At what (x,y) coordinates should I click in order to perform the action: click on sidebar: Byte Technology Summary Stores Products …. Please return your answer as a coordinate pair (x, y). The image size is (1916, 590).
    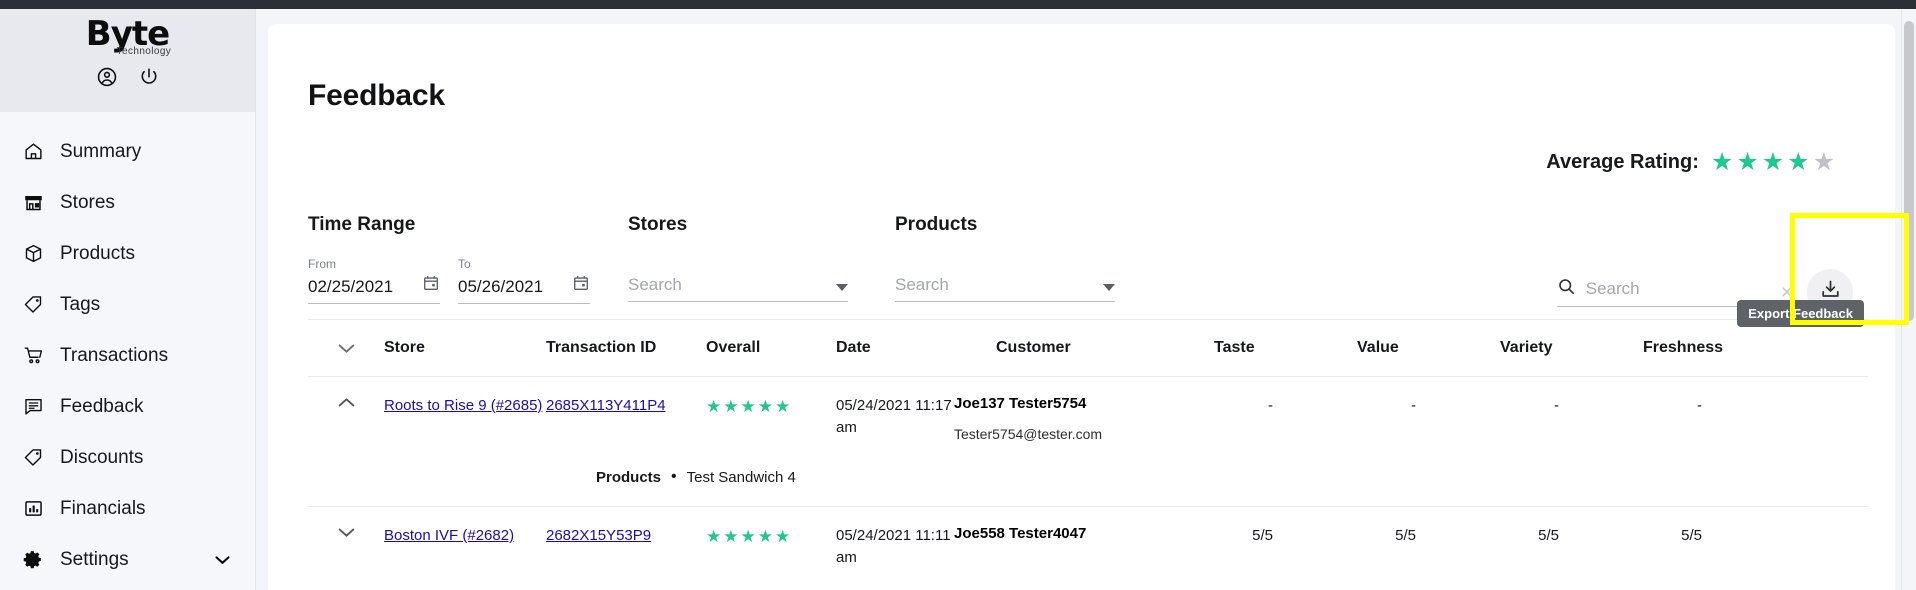
    Looking at the image, I should click on (128, 299).